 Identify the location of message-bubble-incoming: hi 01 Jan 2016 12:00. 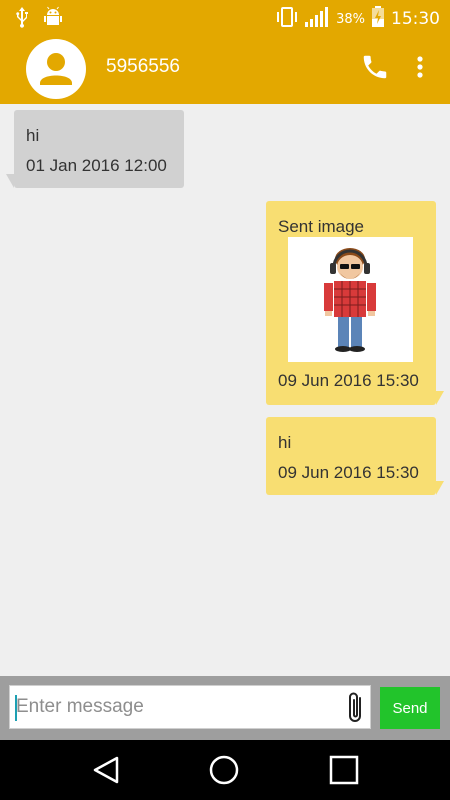
(99, 149).